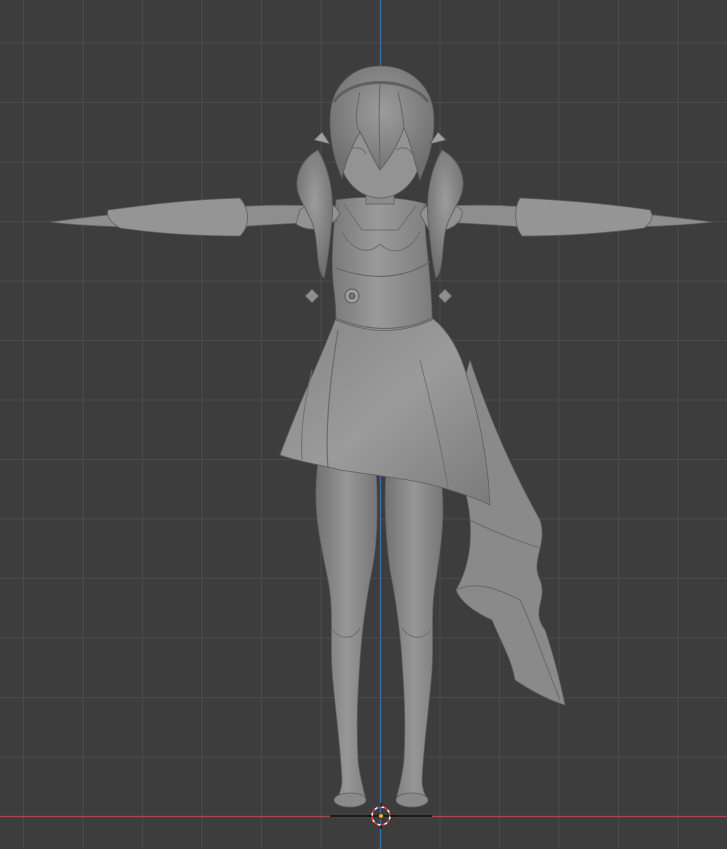 The width and height of the screenshot is (727, 849). I want to click on brooch-center, so click(352, 296).